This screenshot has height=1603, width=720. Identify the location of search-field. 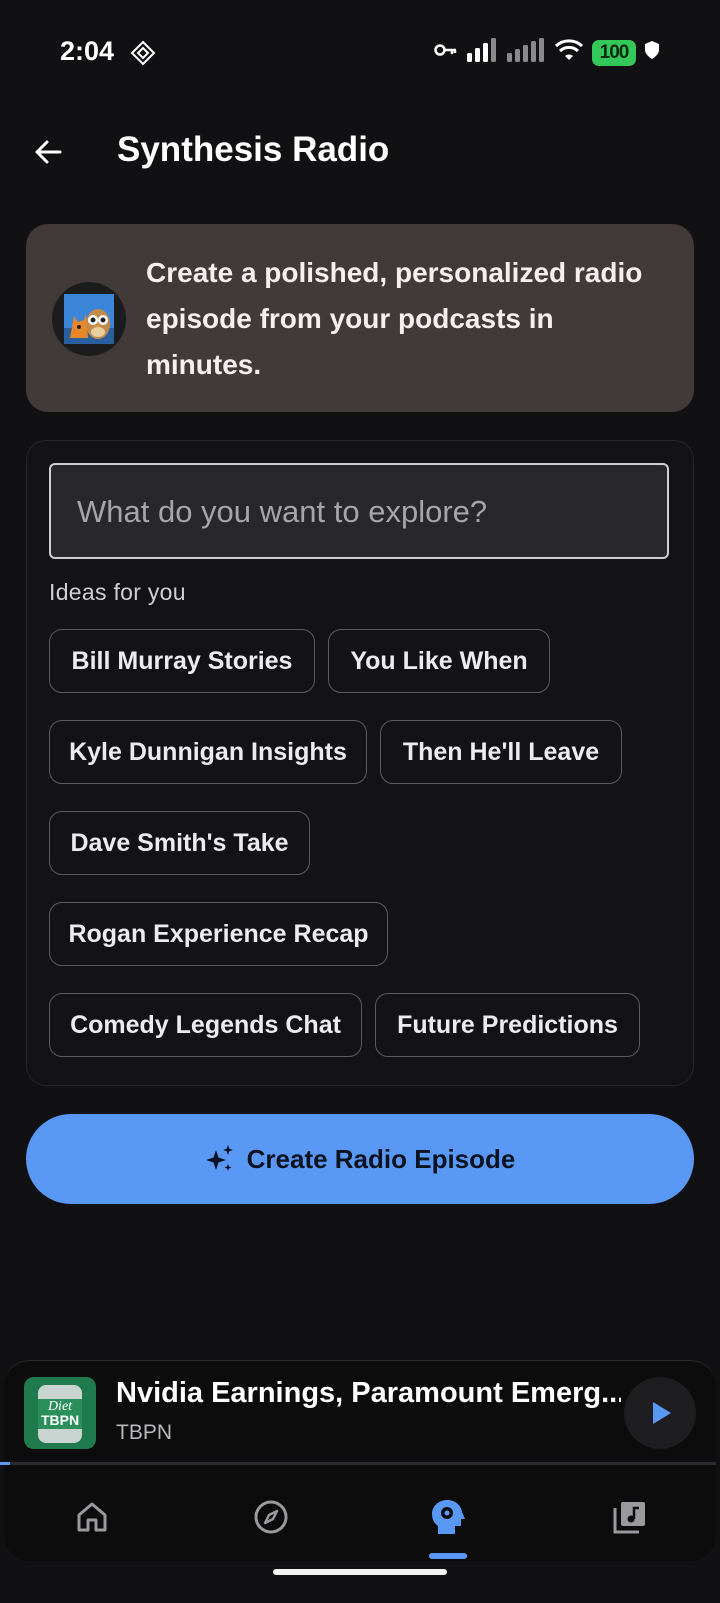
(359, 511).